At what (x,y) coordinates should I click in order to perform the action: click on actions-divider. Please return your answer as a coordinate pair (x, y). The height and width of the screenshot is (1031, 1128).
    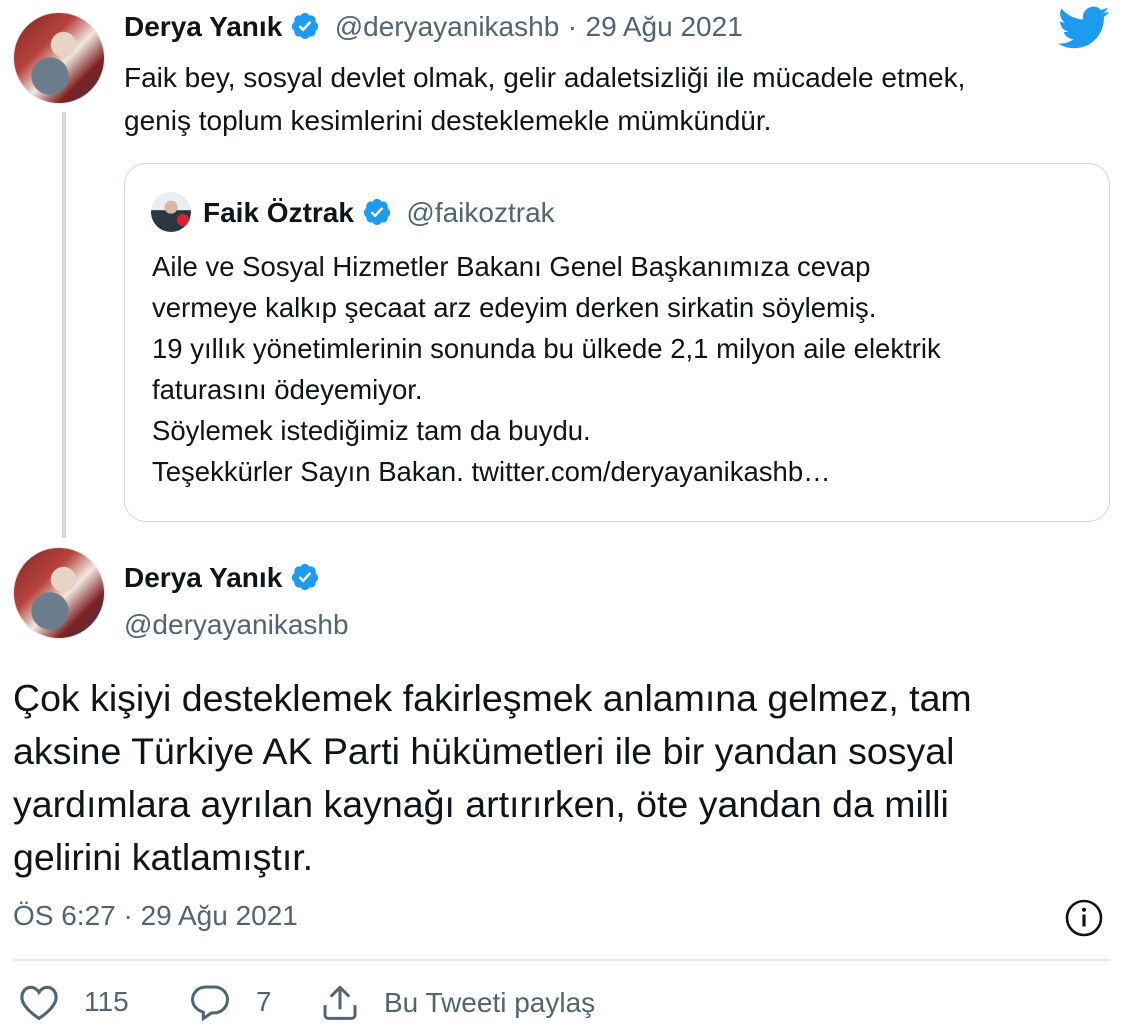
    Looking at the image, I should click on (561, 960).